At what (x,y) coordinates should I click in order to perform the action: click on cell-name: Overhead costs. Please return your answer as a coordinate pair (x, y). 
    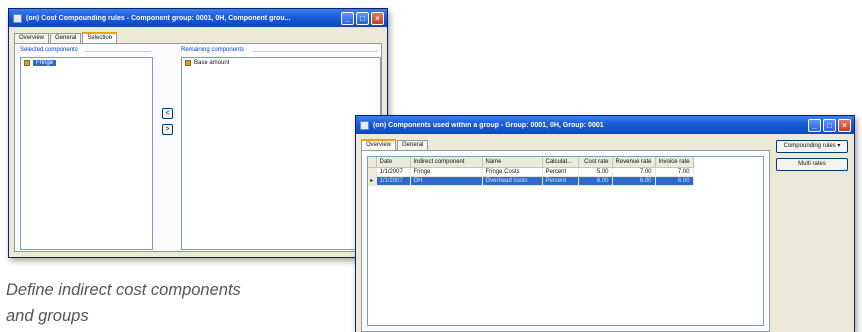
    Looking at the image, I should click on (512, 181).